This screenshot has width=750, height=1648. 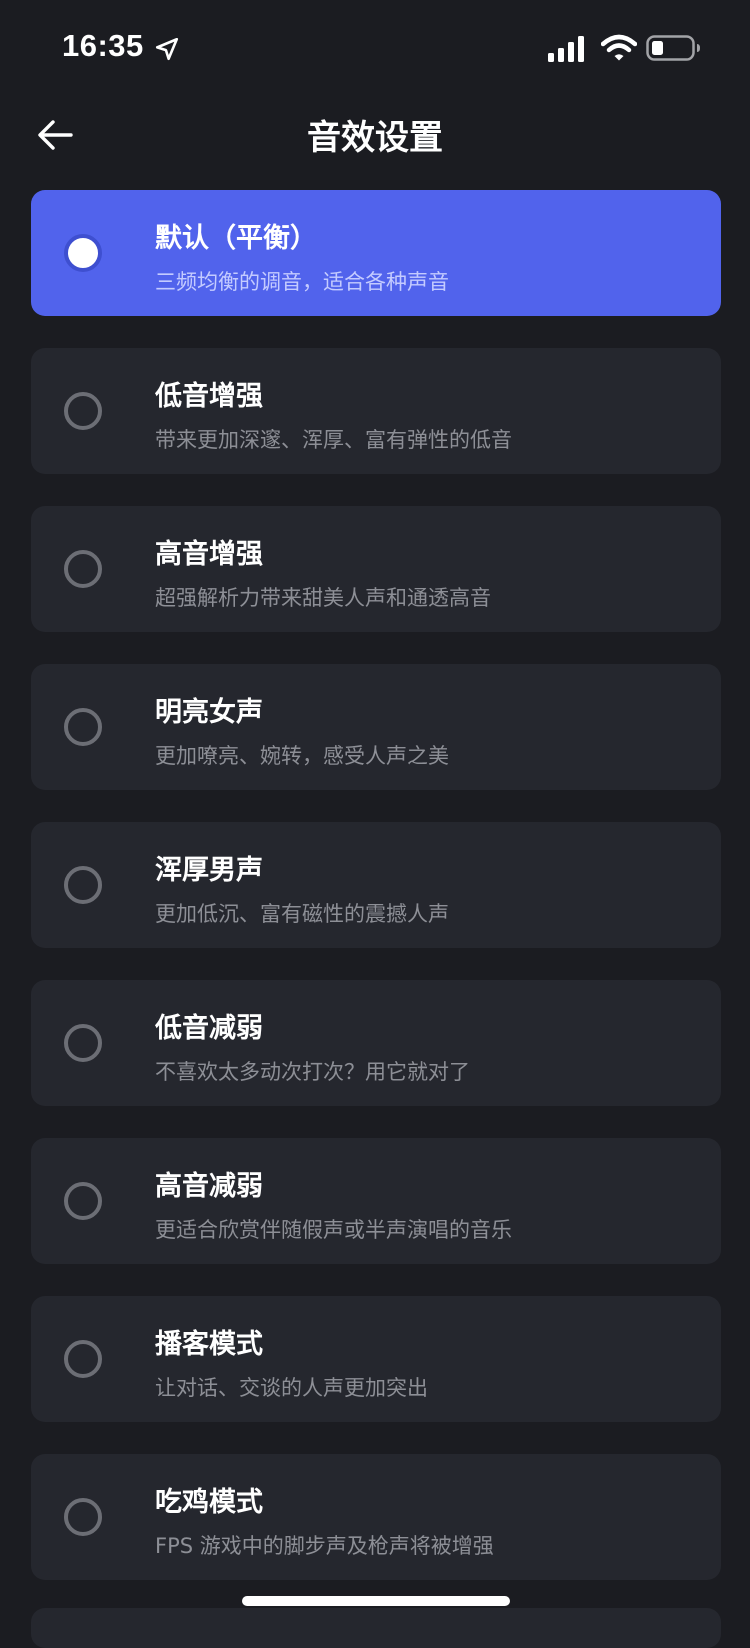 What do you see at coordinates (302, 282) in the screenshot?
I see `preset-description: 三频均衡的调音，适合各种声音` at bounding box center [302, 282].